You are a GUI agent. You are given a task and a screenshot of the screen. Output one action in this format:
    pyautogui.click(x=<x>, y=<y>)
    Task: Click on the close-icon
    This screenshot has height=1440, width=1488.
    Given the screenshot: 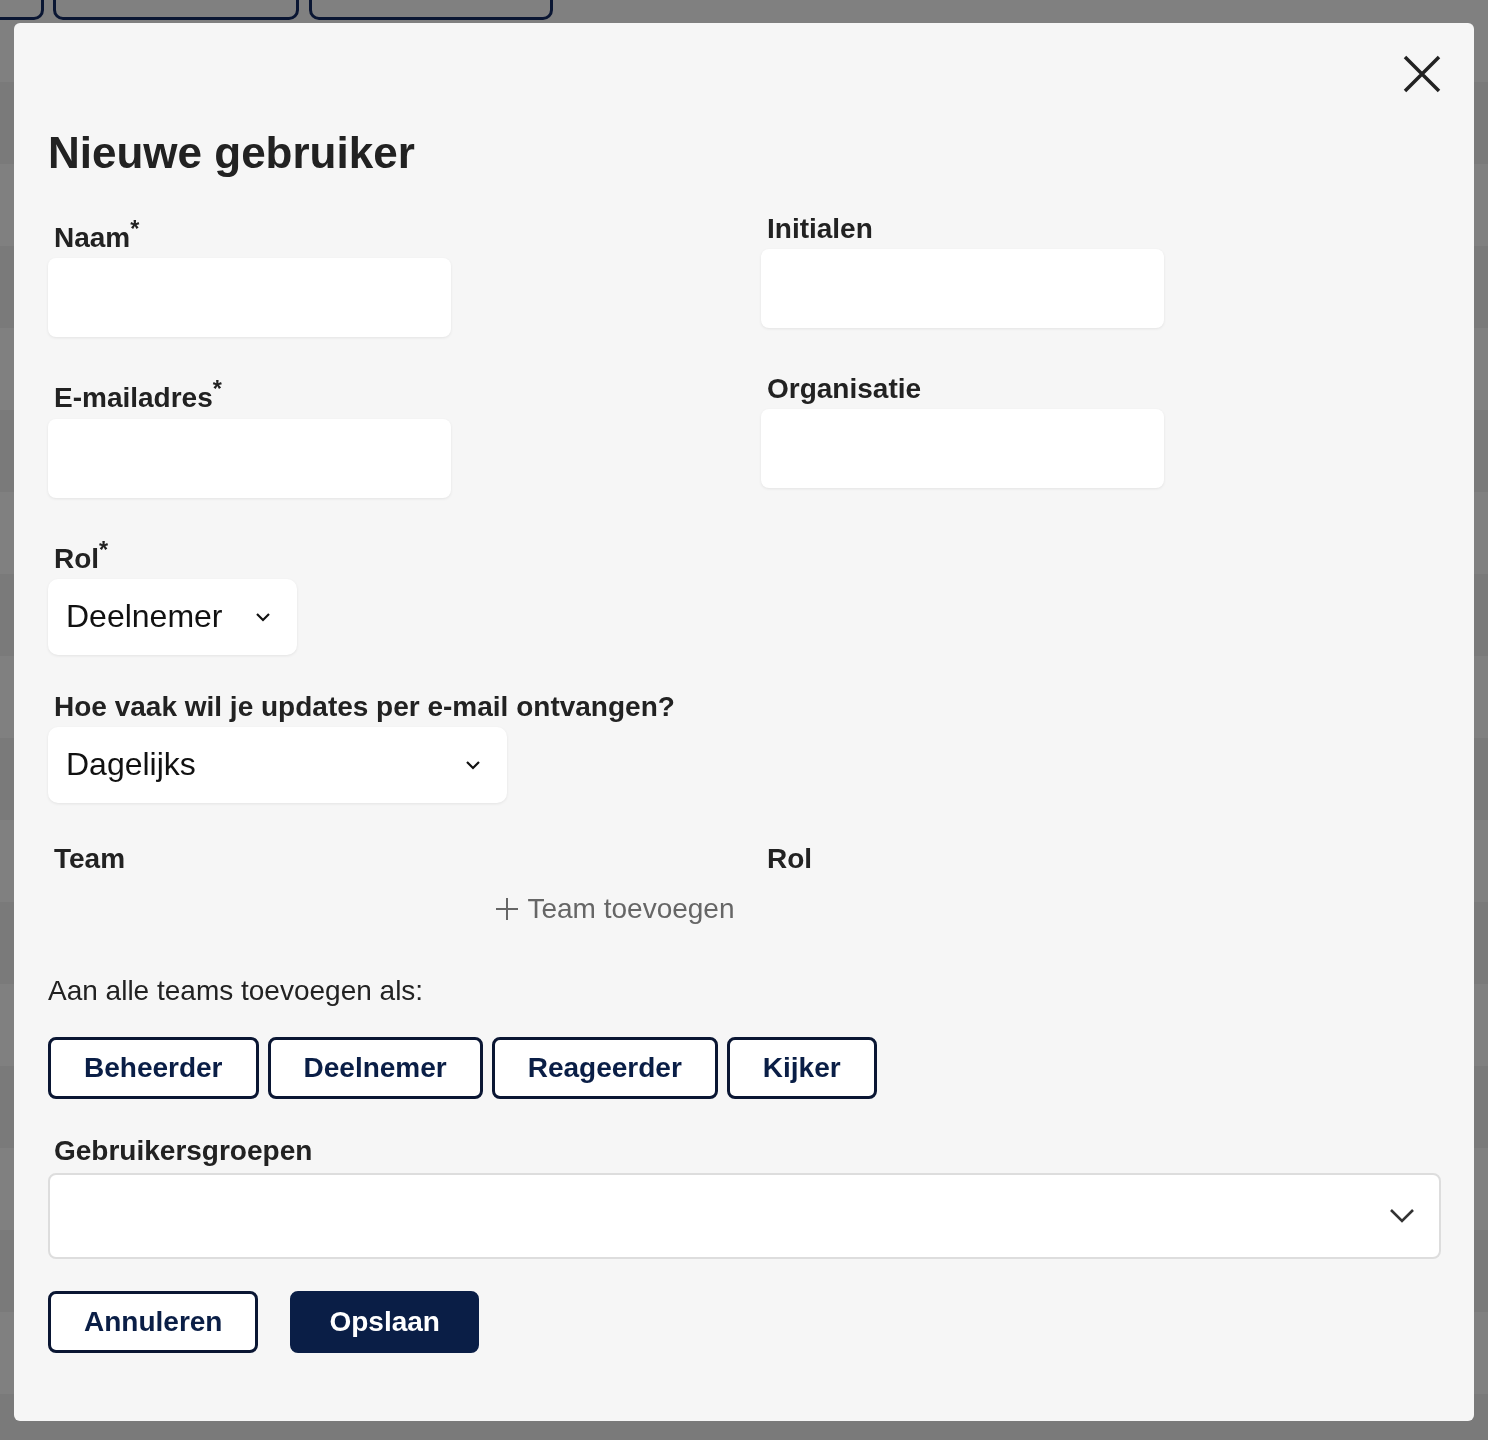 What is the action you would take?
    pyautogui.click(x=1422, y=74)
    